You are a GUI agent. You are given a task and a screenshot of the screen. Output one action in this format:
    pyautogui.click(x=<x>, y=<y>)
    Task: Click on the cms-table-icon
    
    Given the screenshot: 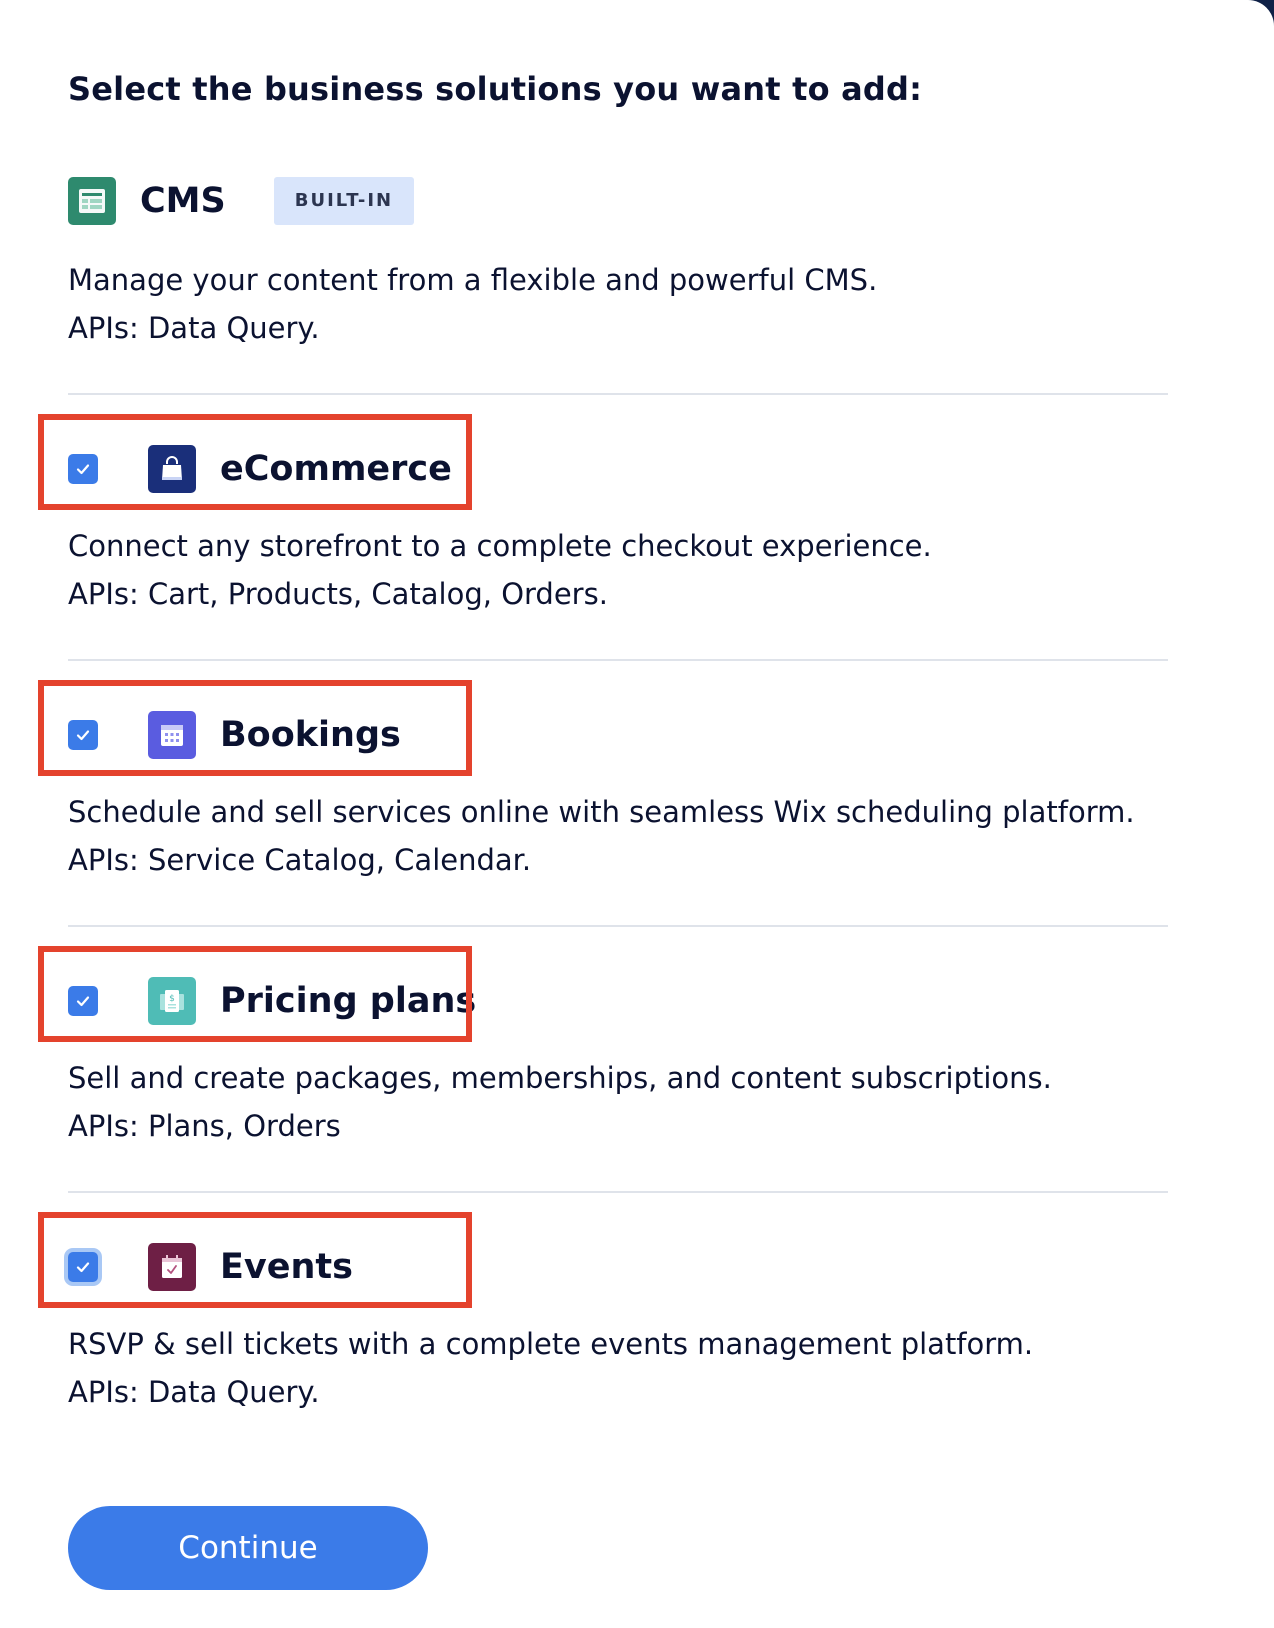 What is the action you would take?
    pyautogui.click(x=92, y=201)
    